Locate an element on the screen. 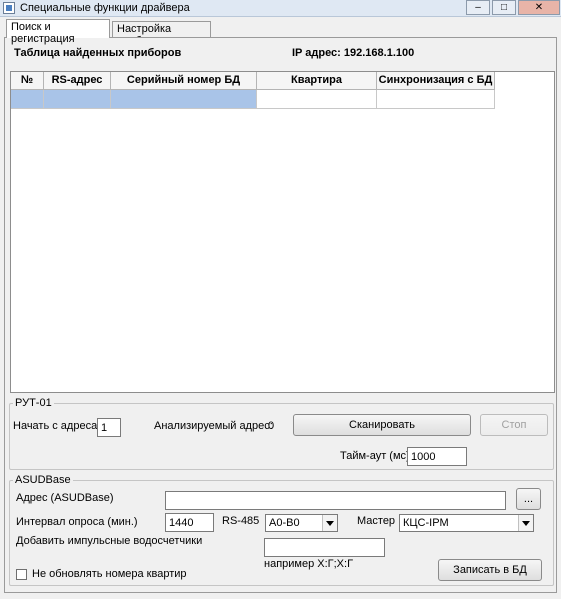 The height and width of the screenshot is (599, 561). maximize-icon: □ is located at coordinates (504, 7).